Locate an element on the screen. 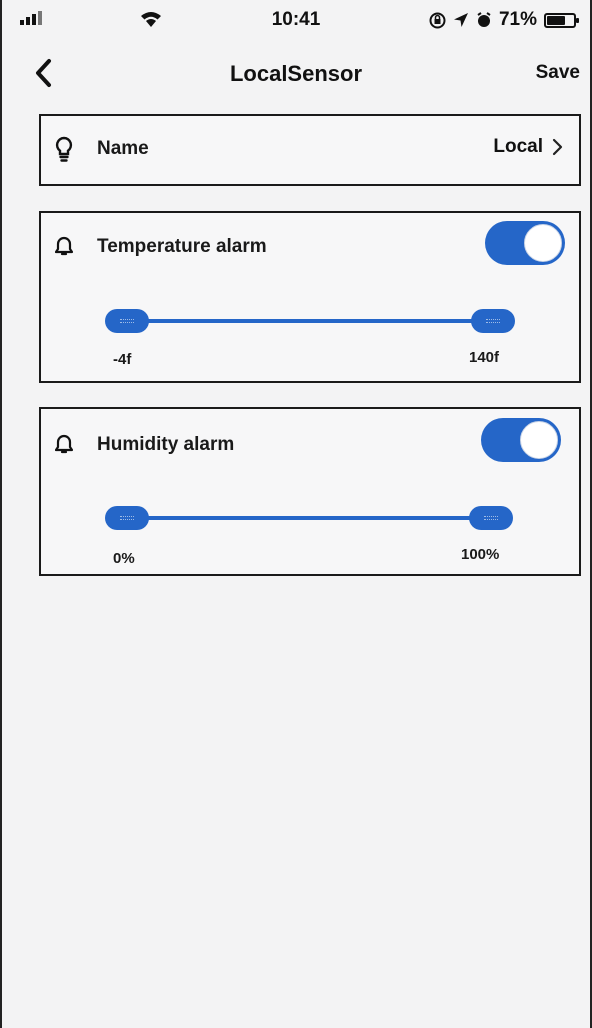 This screenshot has height=1028, width=592. location-icon is located at coordinates (460, 20).